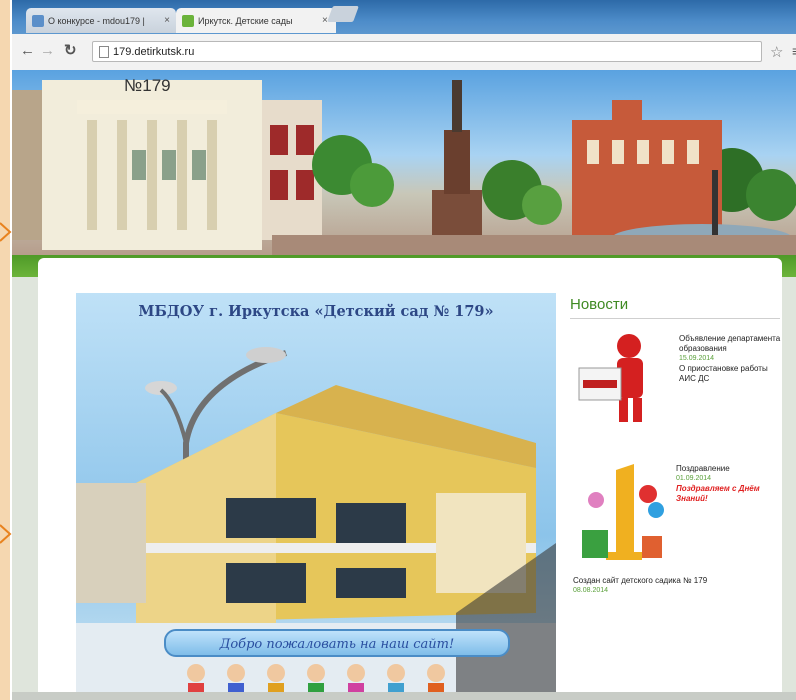  I want to click on news-heading: Новости, so click(599, 304).